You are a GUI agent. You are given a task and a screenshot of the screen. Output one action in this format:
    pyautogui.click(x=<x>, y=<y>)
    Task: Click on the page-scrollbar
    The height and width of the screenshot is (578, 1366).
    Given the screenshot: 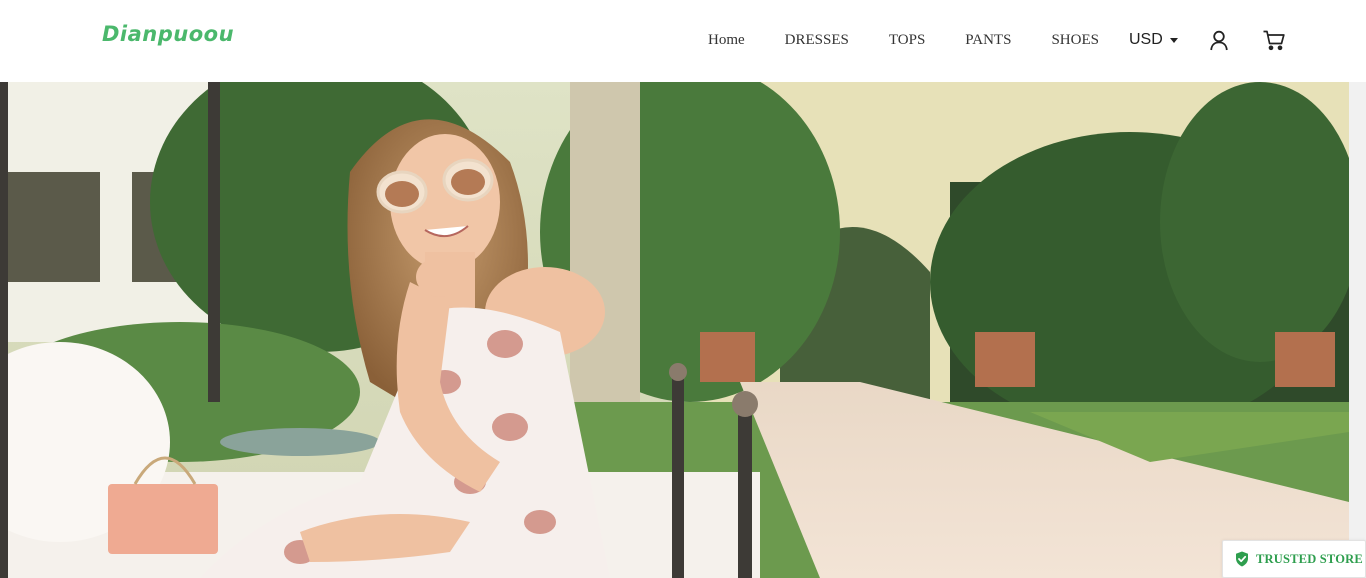 What is the action you would take?
    pyautogui.click(x=1357, y=330)
    